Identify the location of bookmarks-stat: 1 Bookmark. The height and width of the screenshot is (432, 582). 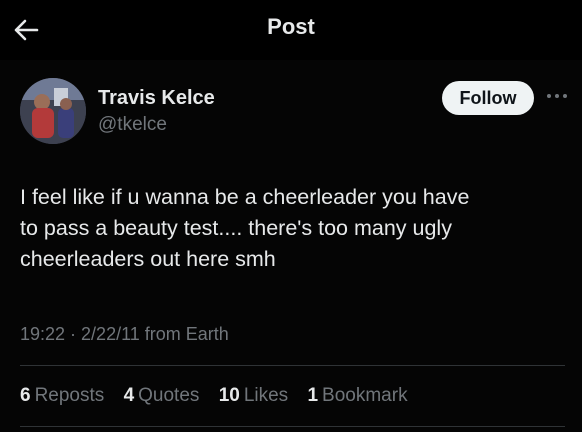
(357, 396).